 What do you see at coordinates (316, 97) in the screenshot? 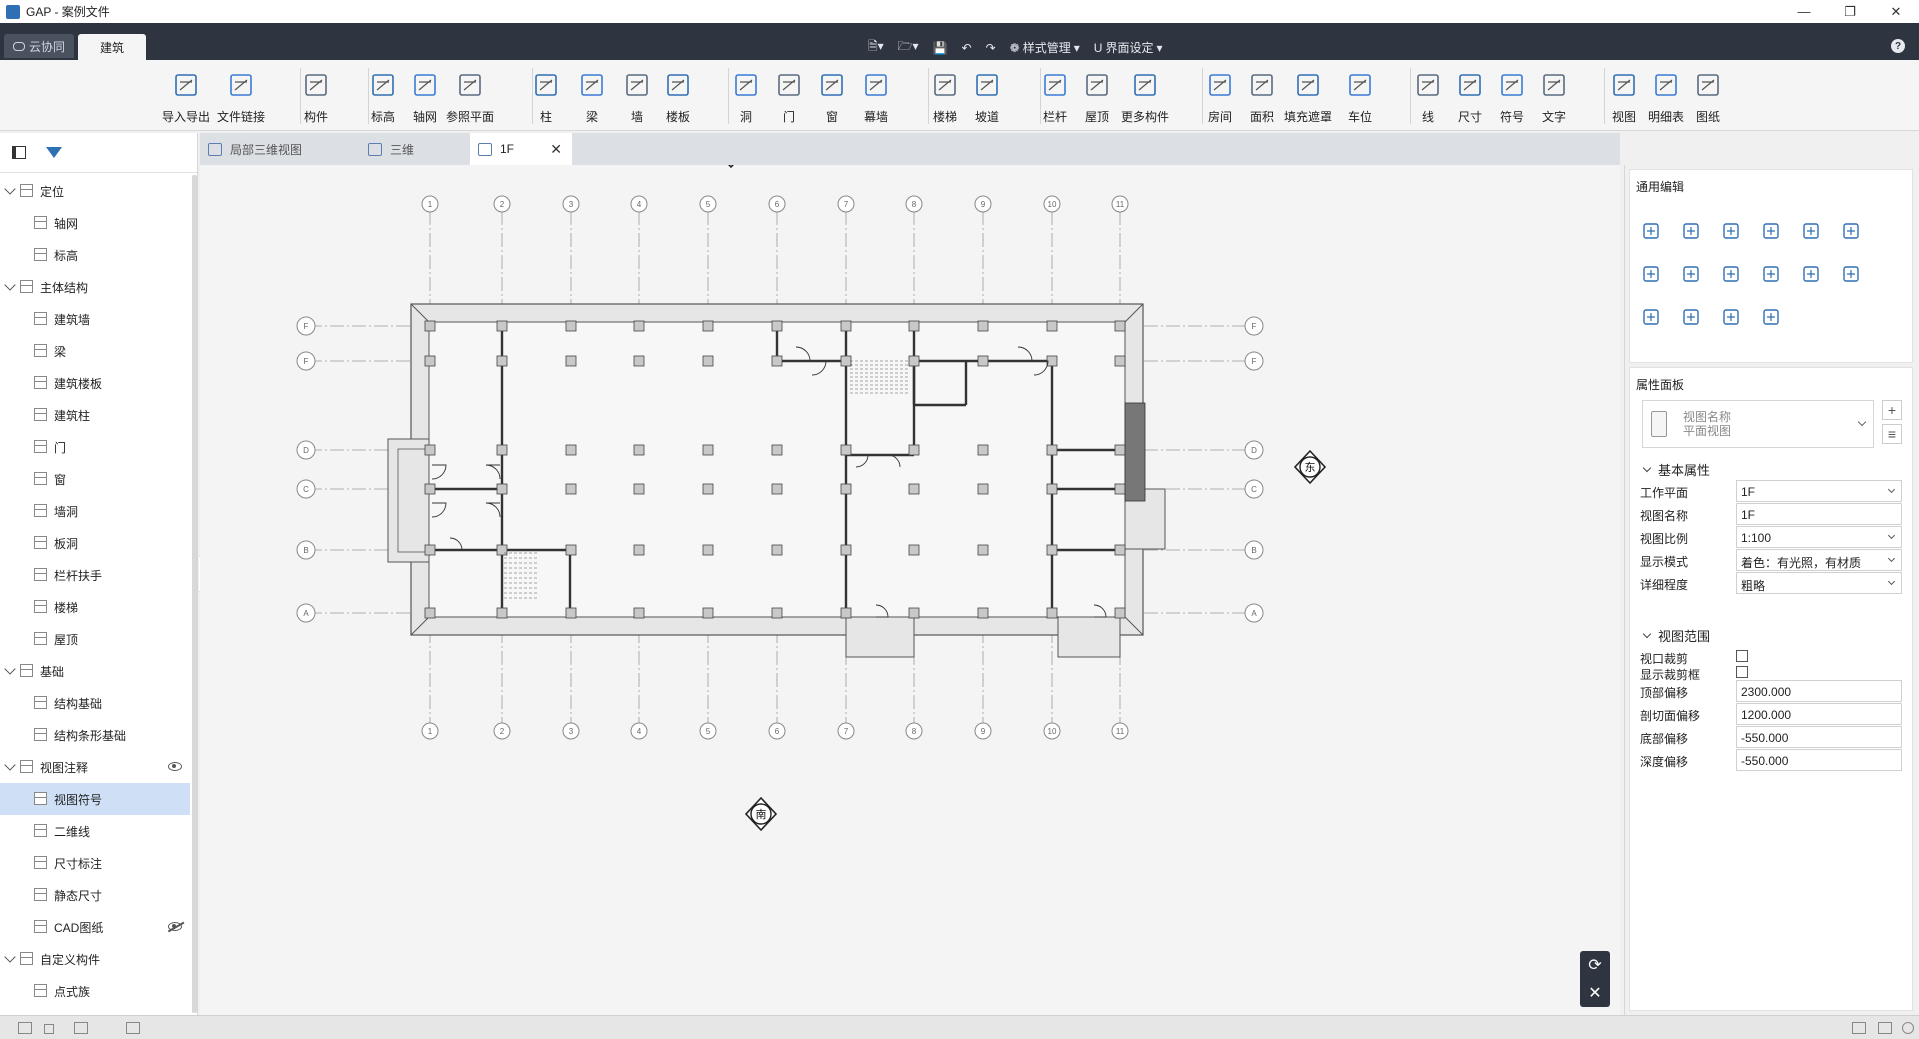
I see `ribbon-button-component: 构件` at bounding box center [316, 97].